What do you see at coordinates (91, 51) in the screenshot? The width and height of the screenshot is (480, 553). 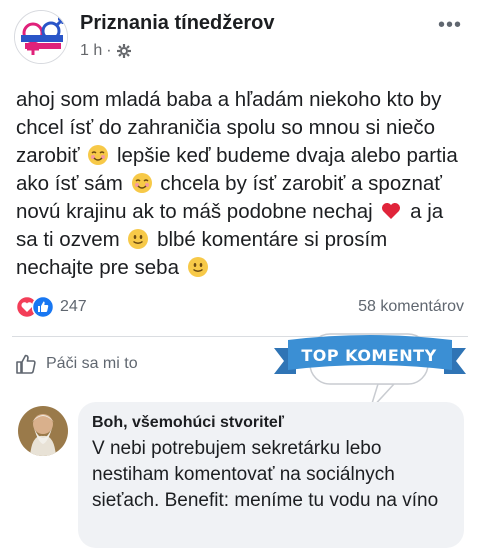 I see `post-time: 1 h` at bounding box center [91, 51].